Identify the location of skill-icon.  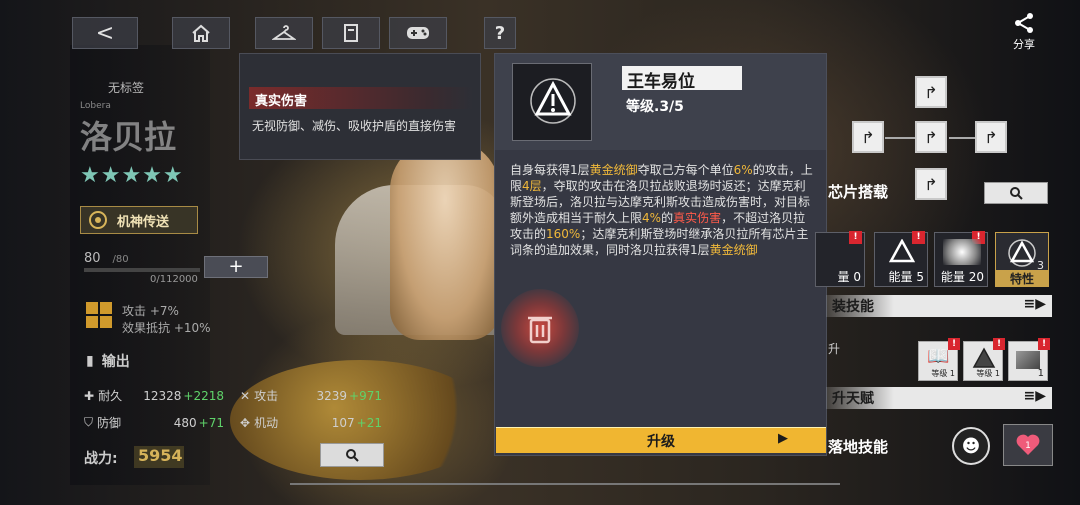
(552, 102).